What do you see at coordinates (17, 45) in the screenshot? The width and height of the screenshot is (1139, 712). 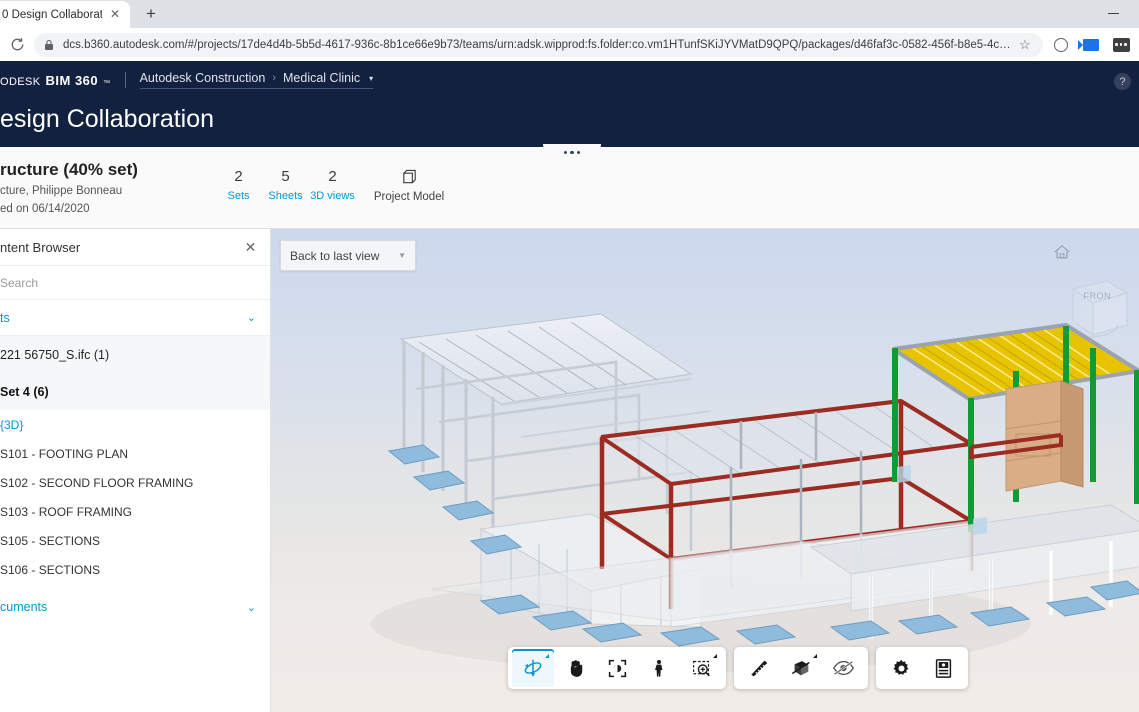 I see `reload-icon` at bounding box center [17, 45].